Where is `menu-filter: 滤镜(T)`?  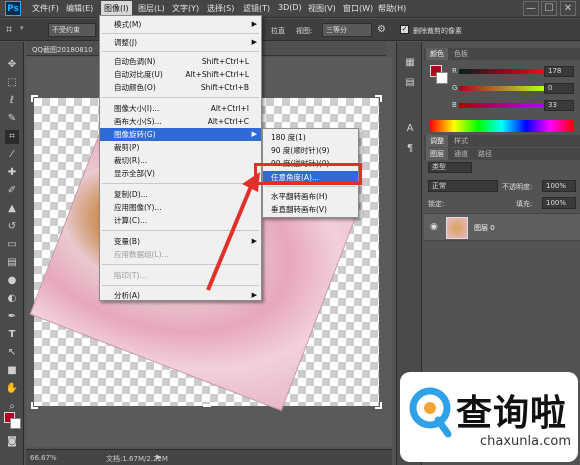
menu-filter: 滤镜(T) is located at coordinates (256, 8).